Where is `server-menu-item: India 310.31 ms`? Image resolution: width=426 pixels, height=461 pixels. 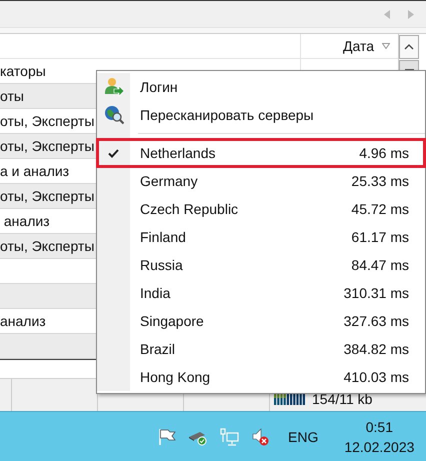 server-menu-item: India 310.31 ms is located at coordinates (261, 293).